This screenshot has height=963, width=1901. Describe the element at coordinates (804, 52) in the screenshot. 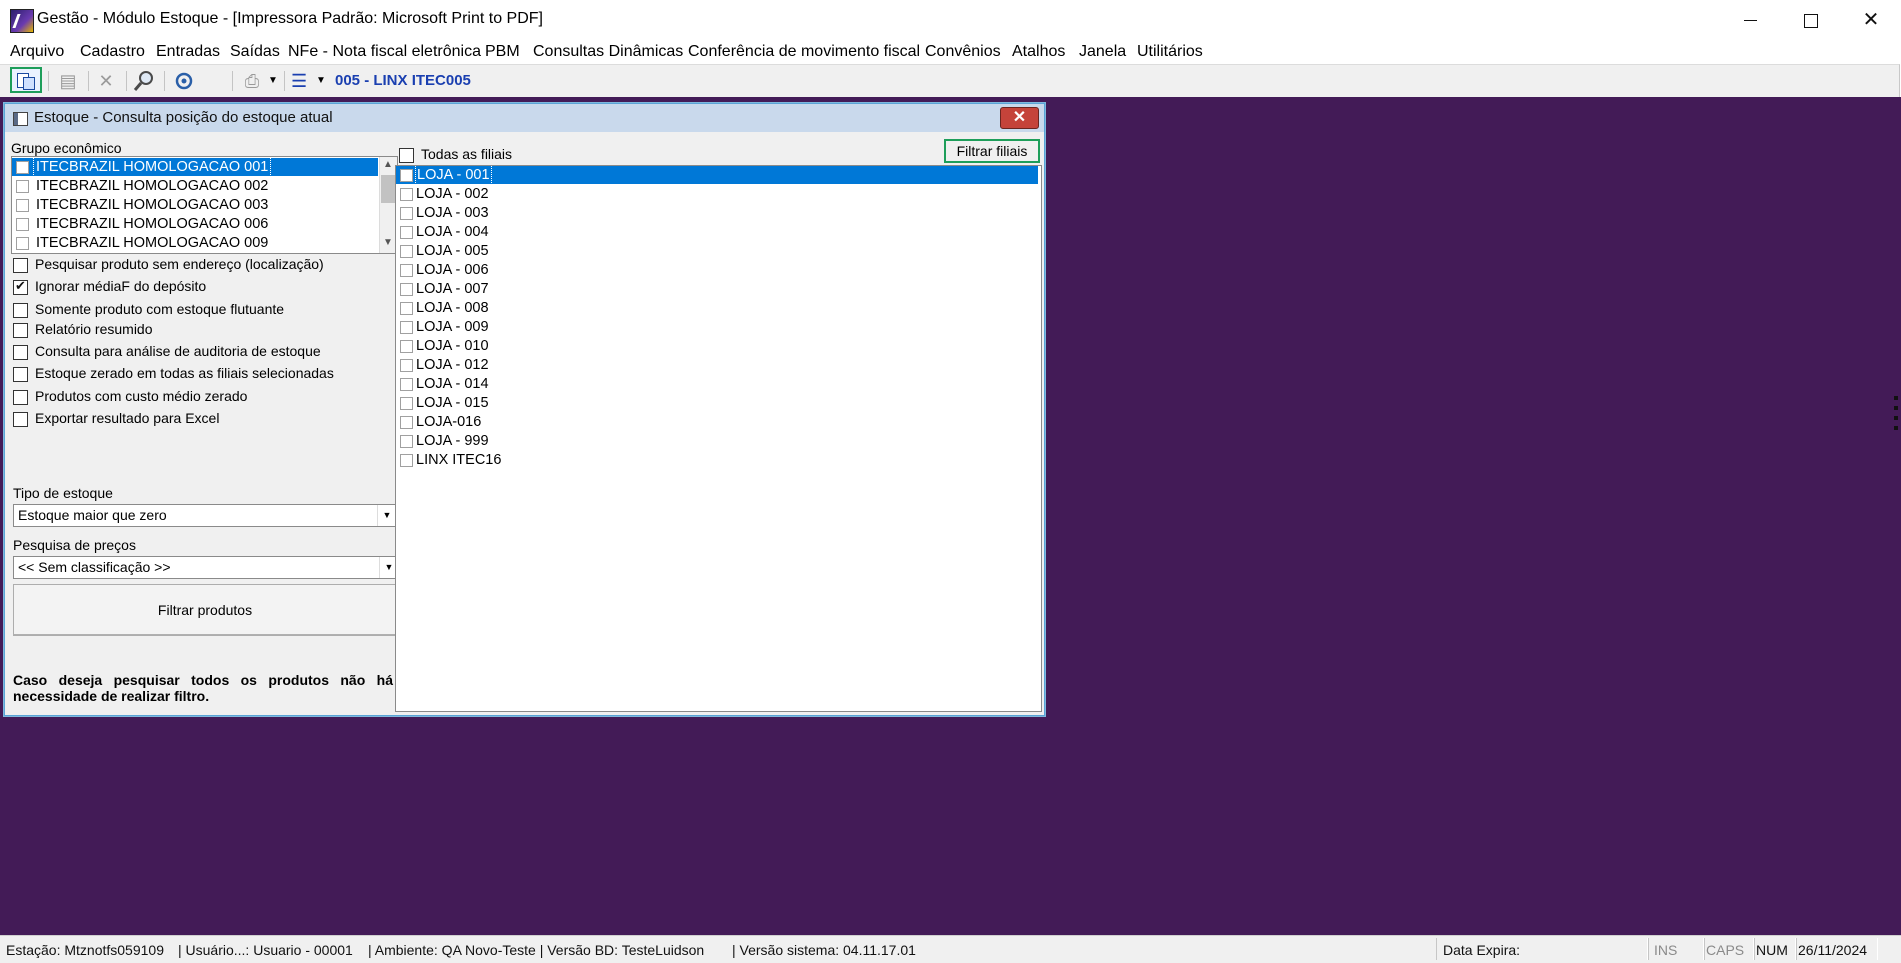

I see `menu-conferencia-movimento-fiscal: Conferência de movimento fiscal` at that location.